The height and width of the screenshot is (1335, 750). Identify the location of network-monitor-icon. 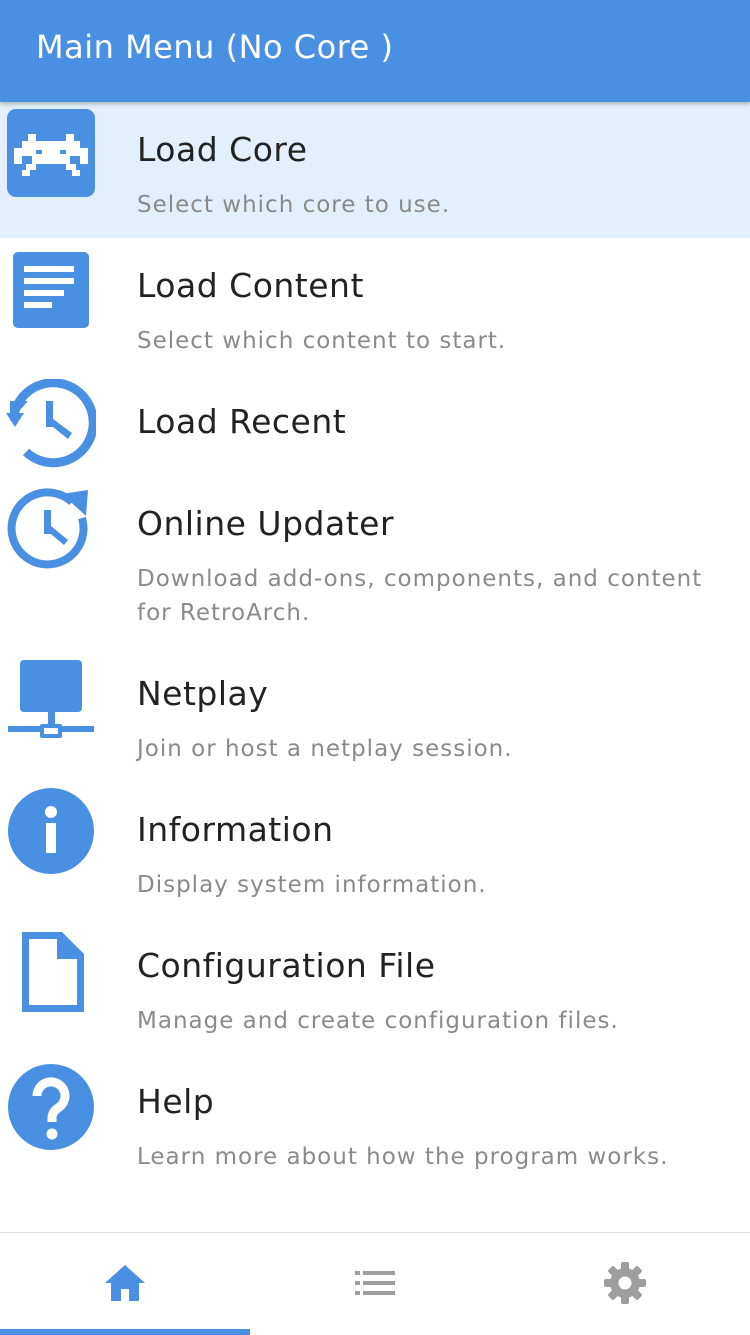
(51, 699).